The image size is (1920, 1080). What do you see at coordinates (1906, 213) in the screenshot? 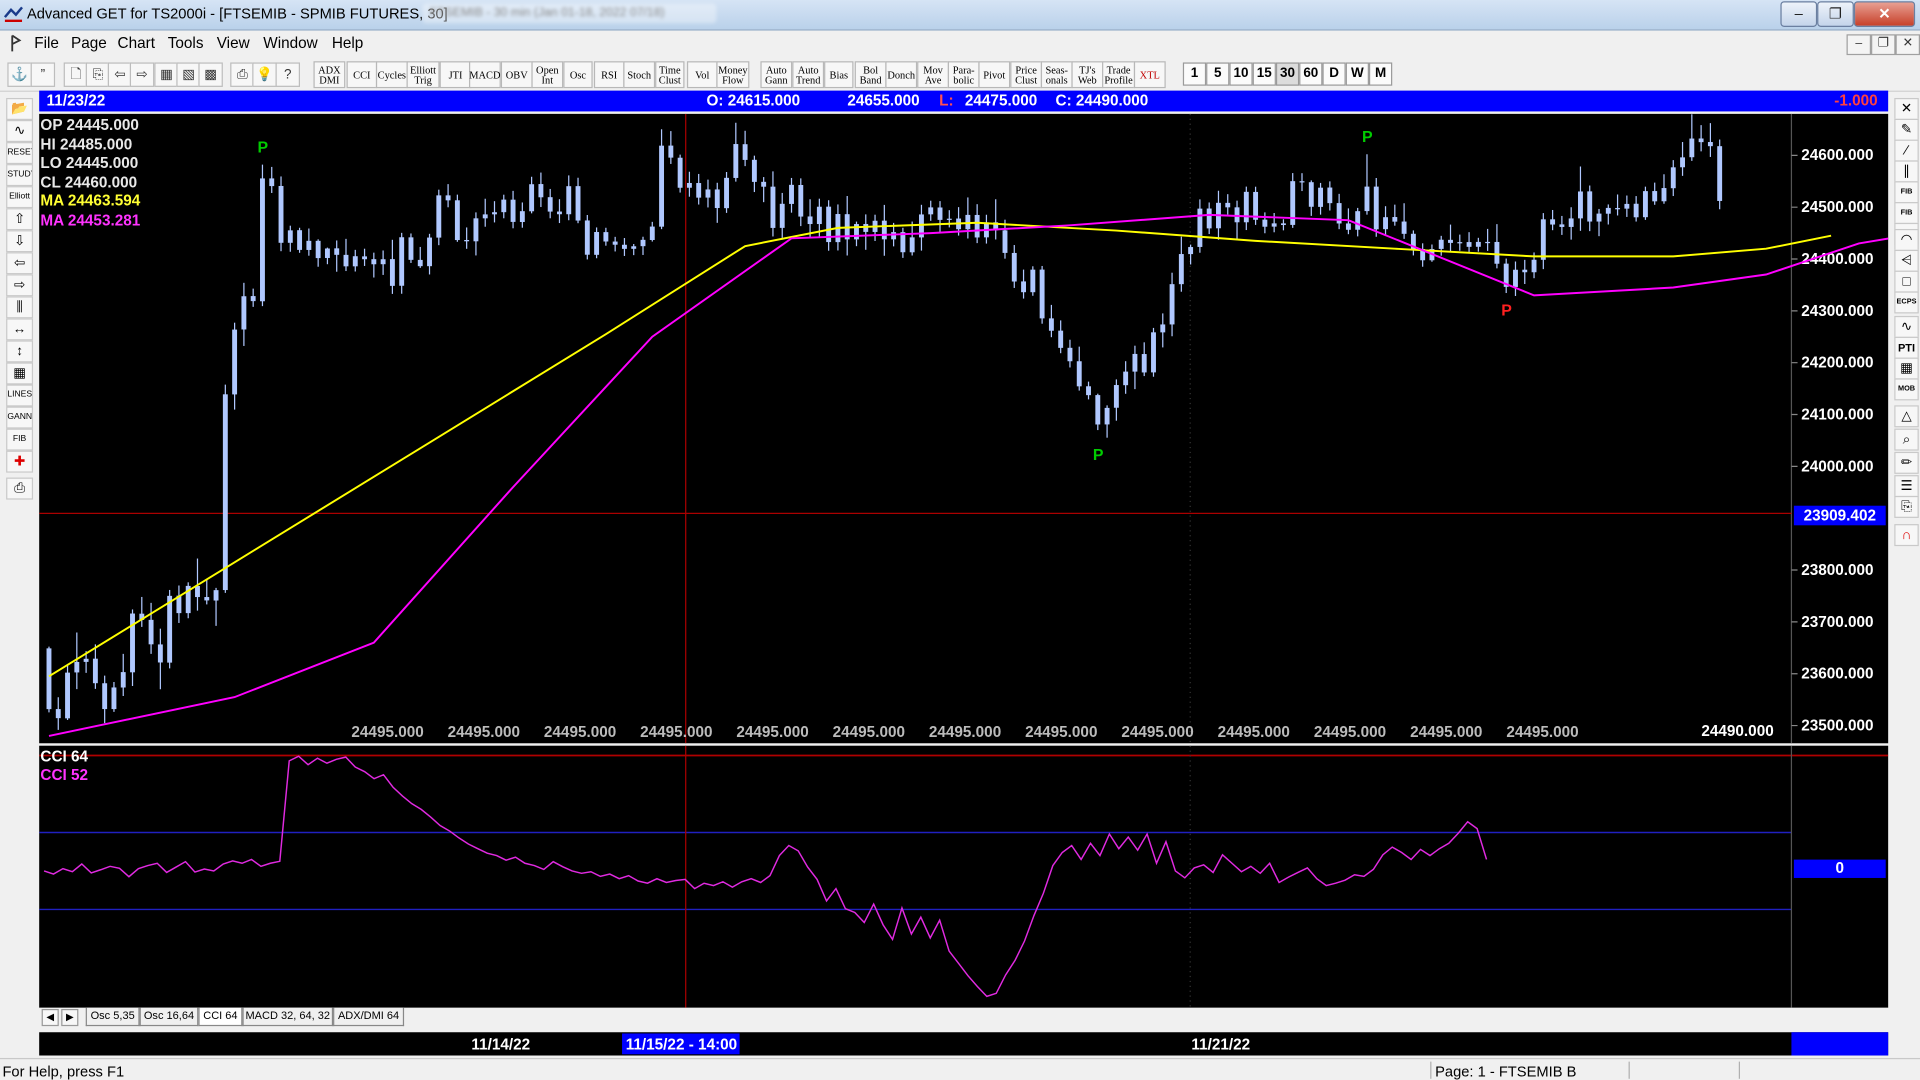
I see `fib-ext-tool-button: FIB EXT` at bounding box center [1906, 213].